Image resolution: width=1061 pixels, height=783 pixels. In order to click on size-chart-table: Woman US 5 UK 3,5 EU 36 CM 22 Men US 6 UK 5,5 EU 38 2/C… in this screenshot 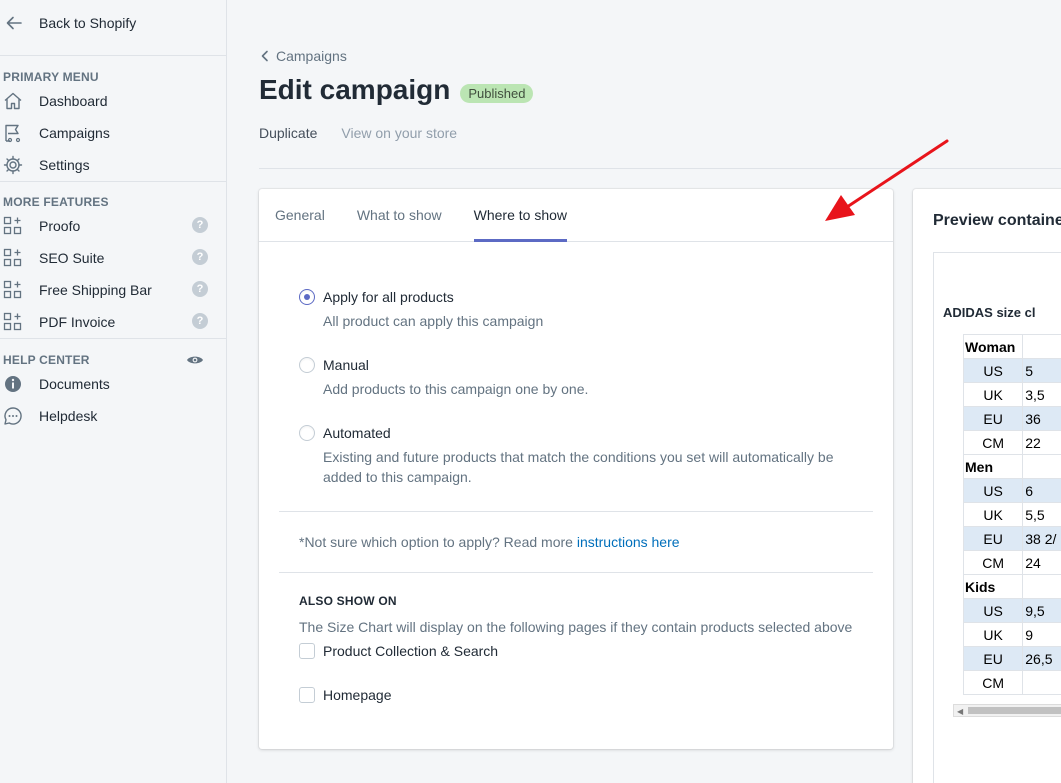, I will do `click(1011, 514)`.